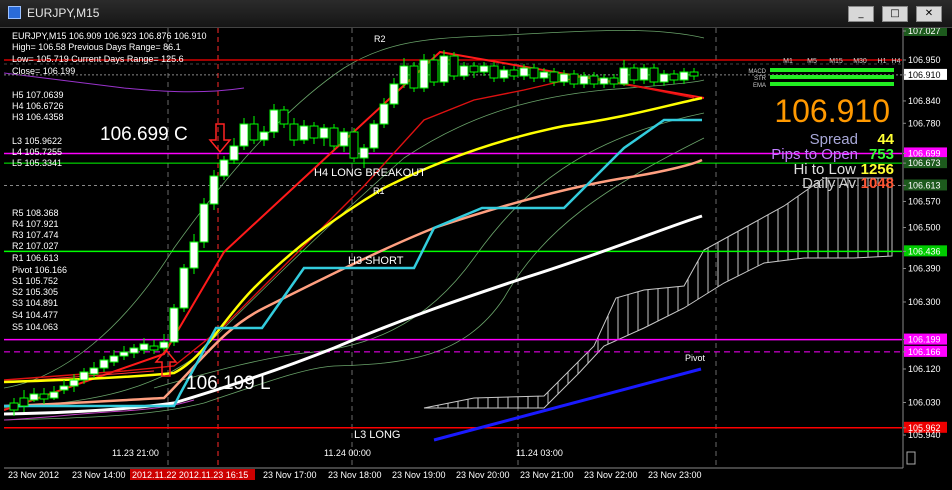 This screenshot has height=490, width=952. What do you see at coordinates (924, 101) in the screenshot?
I see `price-tick-label: 106.840` at bounding box center [924, 101].